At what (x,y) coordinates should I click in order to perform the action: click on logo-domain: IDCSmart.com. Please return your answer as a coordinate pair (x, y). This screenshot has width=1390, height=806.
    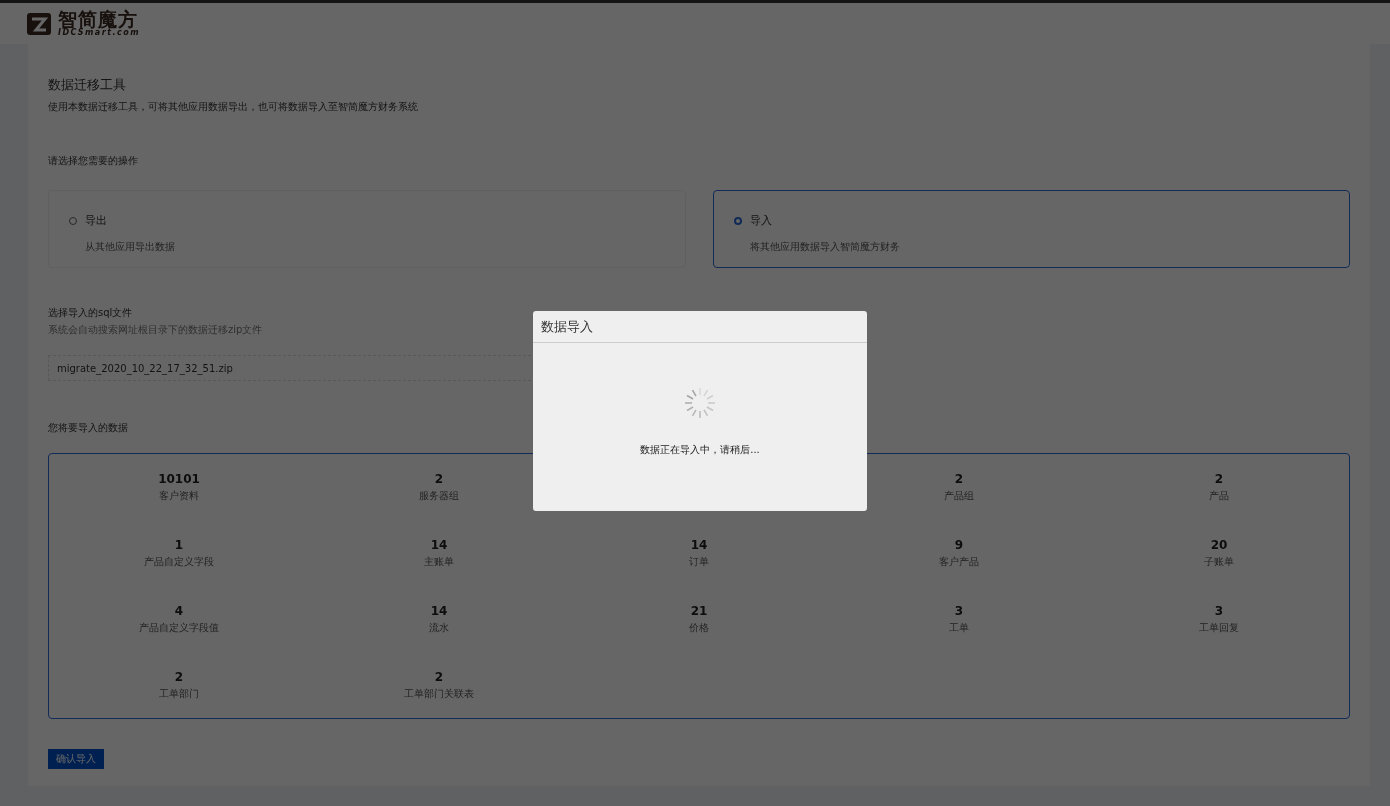
    Looking at the image, I should click on (99, 33).